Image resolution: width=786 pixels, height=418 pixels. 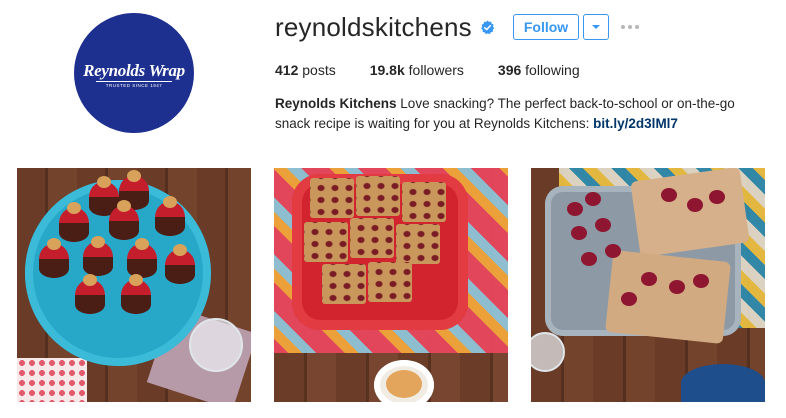 I want to click on follow-button: Follow, so click(x=546, y=27).